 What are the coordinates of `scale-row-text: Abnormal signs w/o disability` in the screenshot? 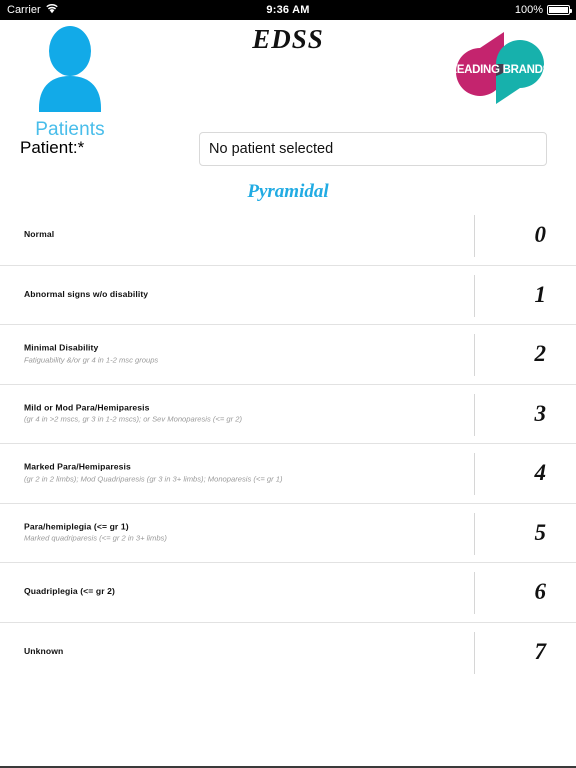 It's located at (234, 295).